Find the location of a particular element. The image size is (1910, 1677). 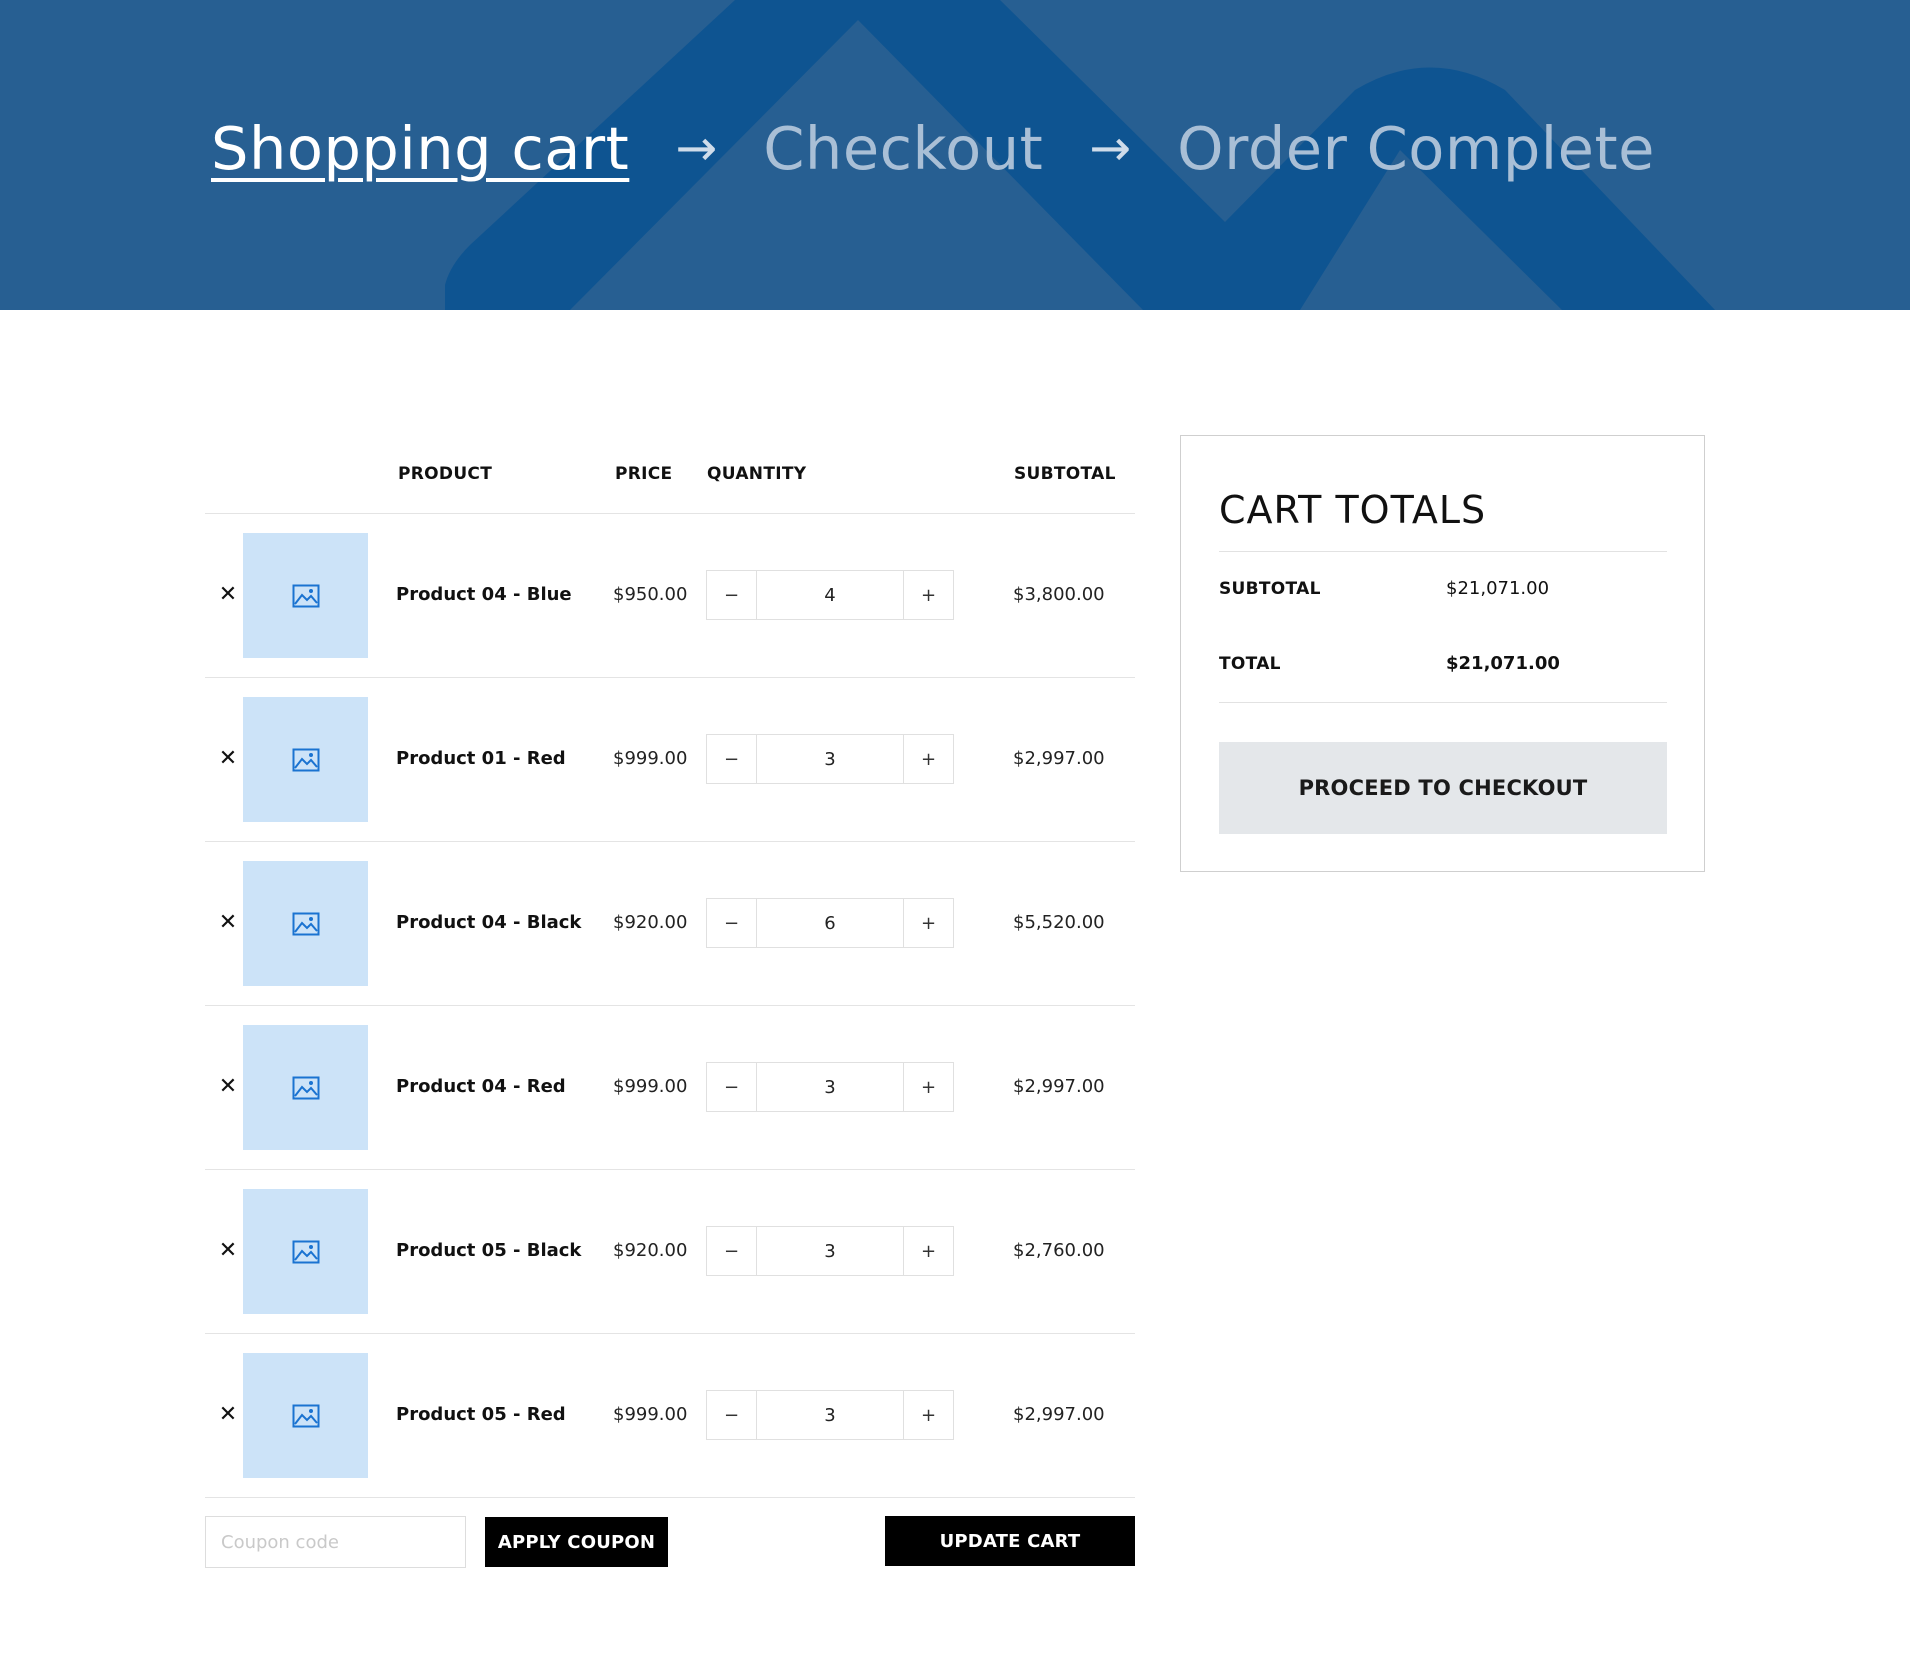

row-subtotal: $5,520.00 is located at coordinates (1059, 922).